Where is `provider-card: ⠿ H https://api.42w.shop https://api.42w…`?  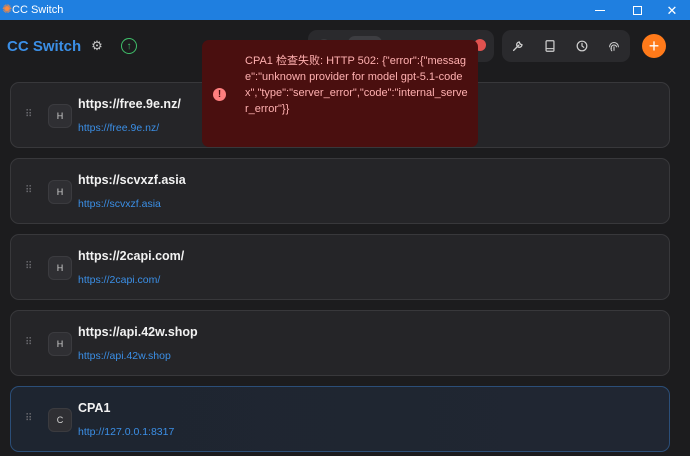 provider-card: ⠿ H https://api.42w.shop https://api.42w… is located at coordinates (340, 343).